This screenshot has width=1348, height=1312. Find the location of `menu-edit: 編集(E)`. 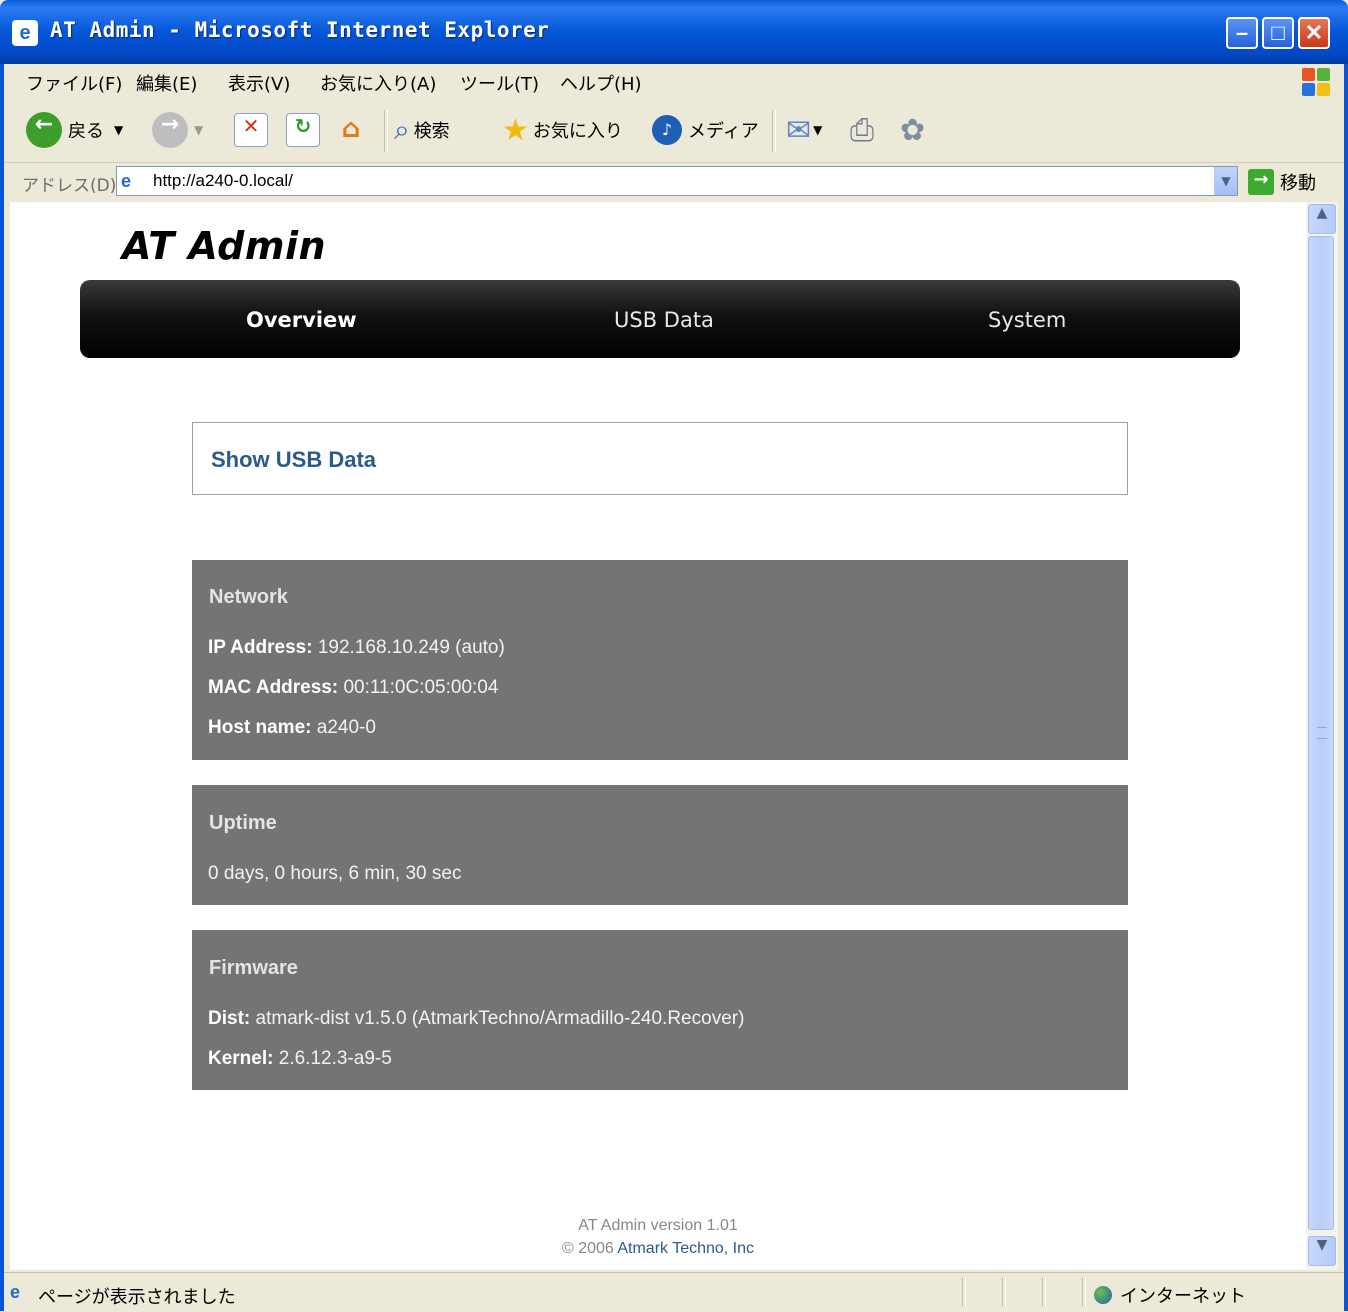

menu-edit: 編集(E) is located at coordinates (166, 83).